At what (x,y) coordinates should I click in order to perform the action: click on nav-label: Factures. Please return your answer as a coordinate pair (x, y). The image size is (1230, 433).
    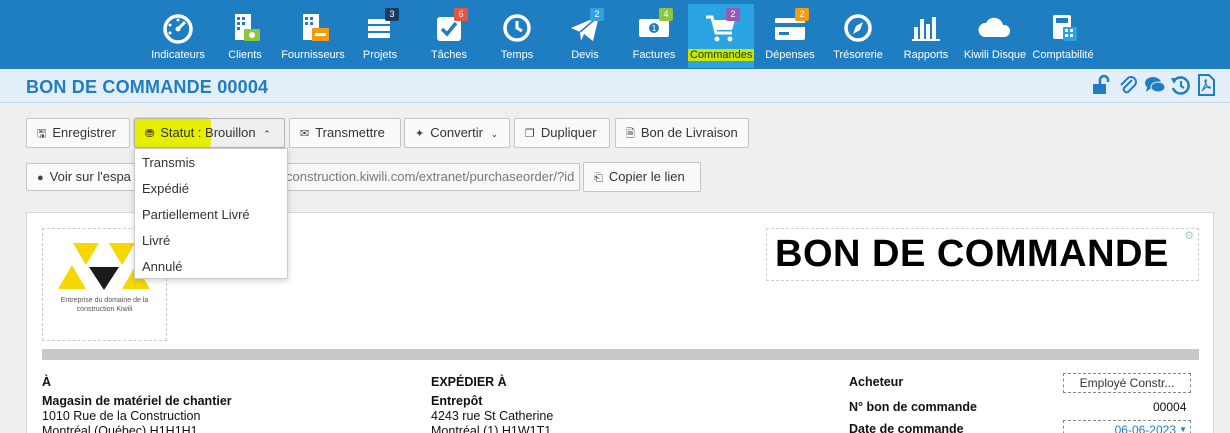
    Looking at the image, I should click on (654, 55).